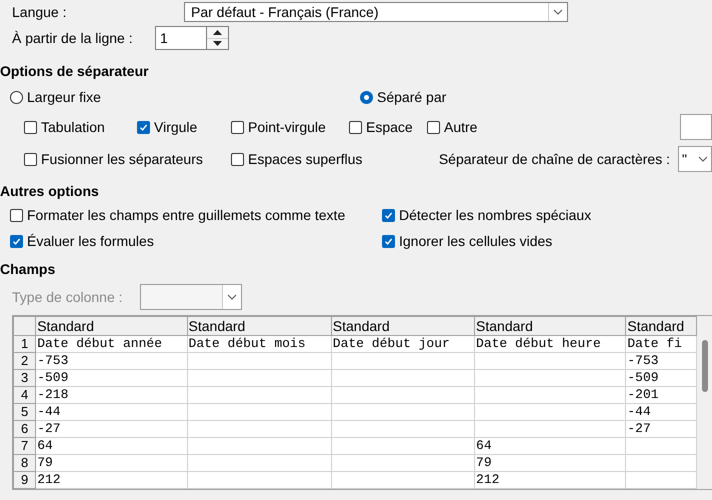 The image size is (712, 500). I want to click on table-cell: Date fi, so click(661, 344).